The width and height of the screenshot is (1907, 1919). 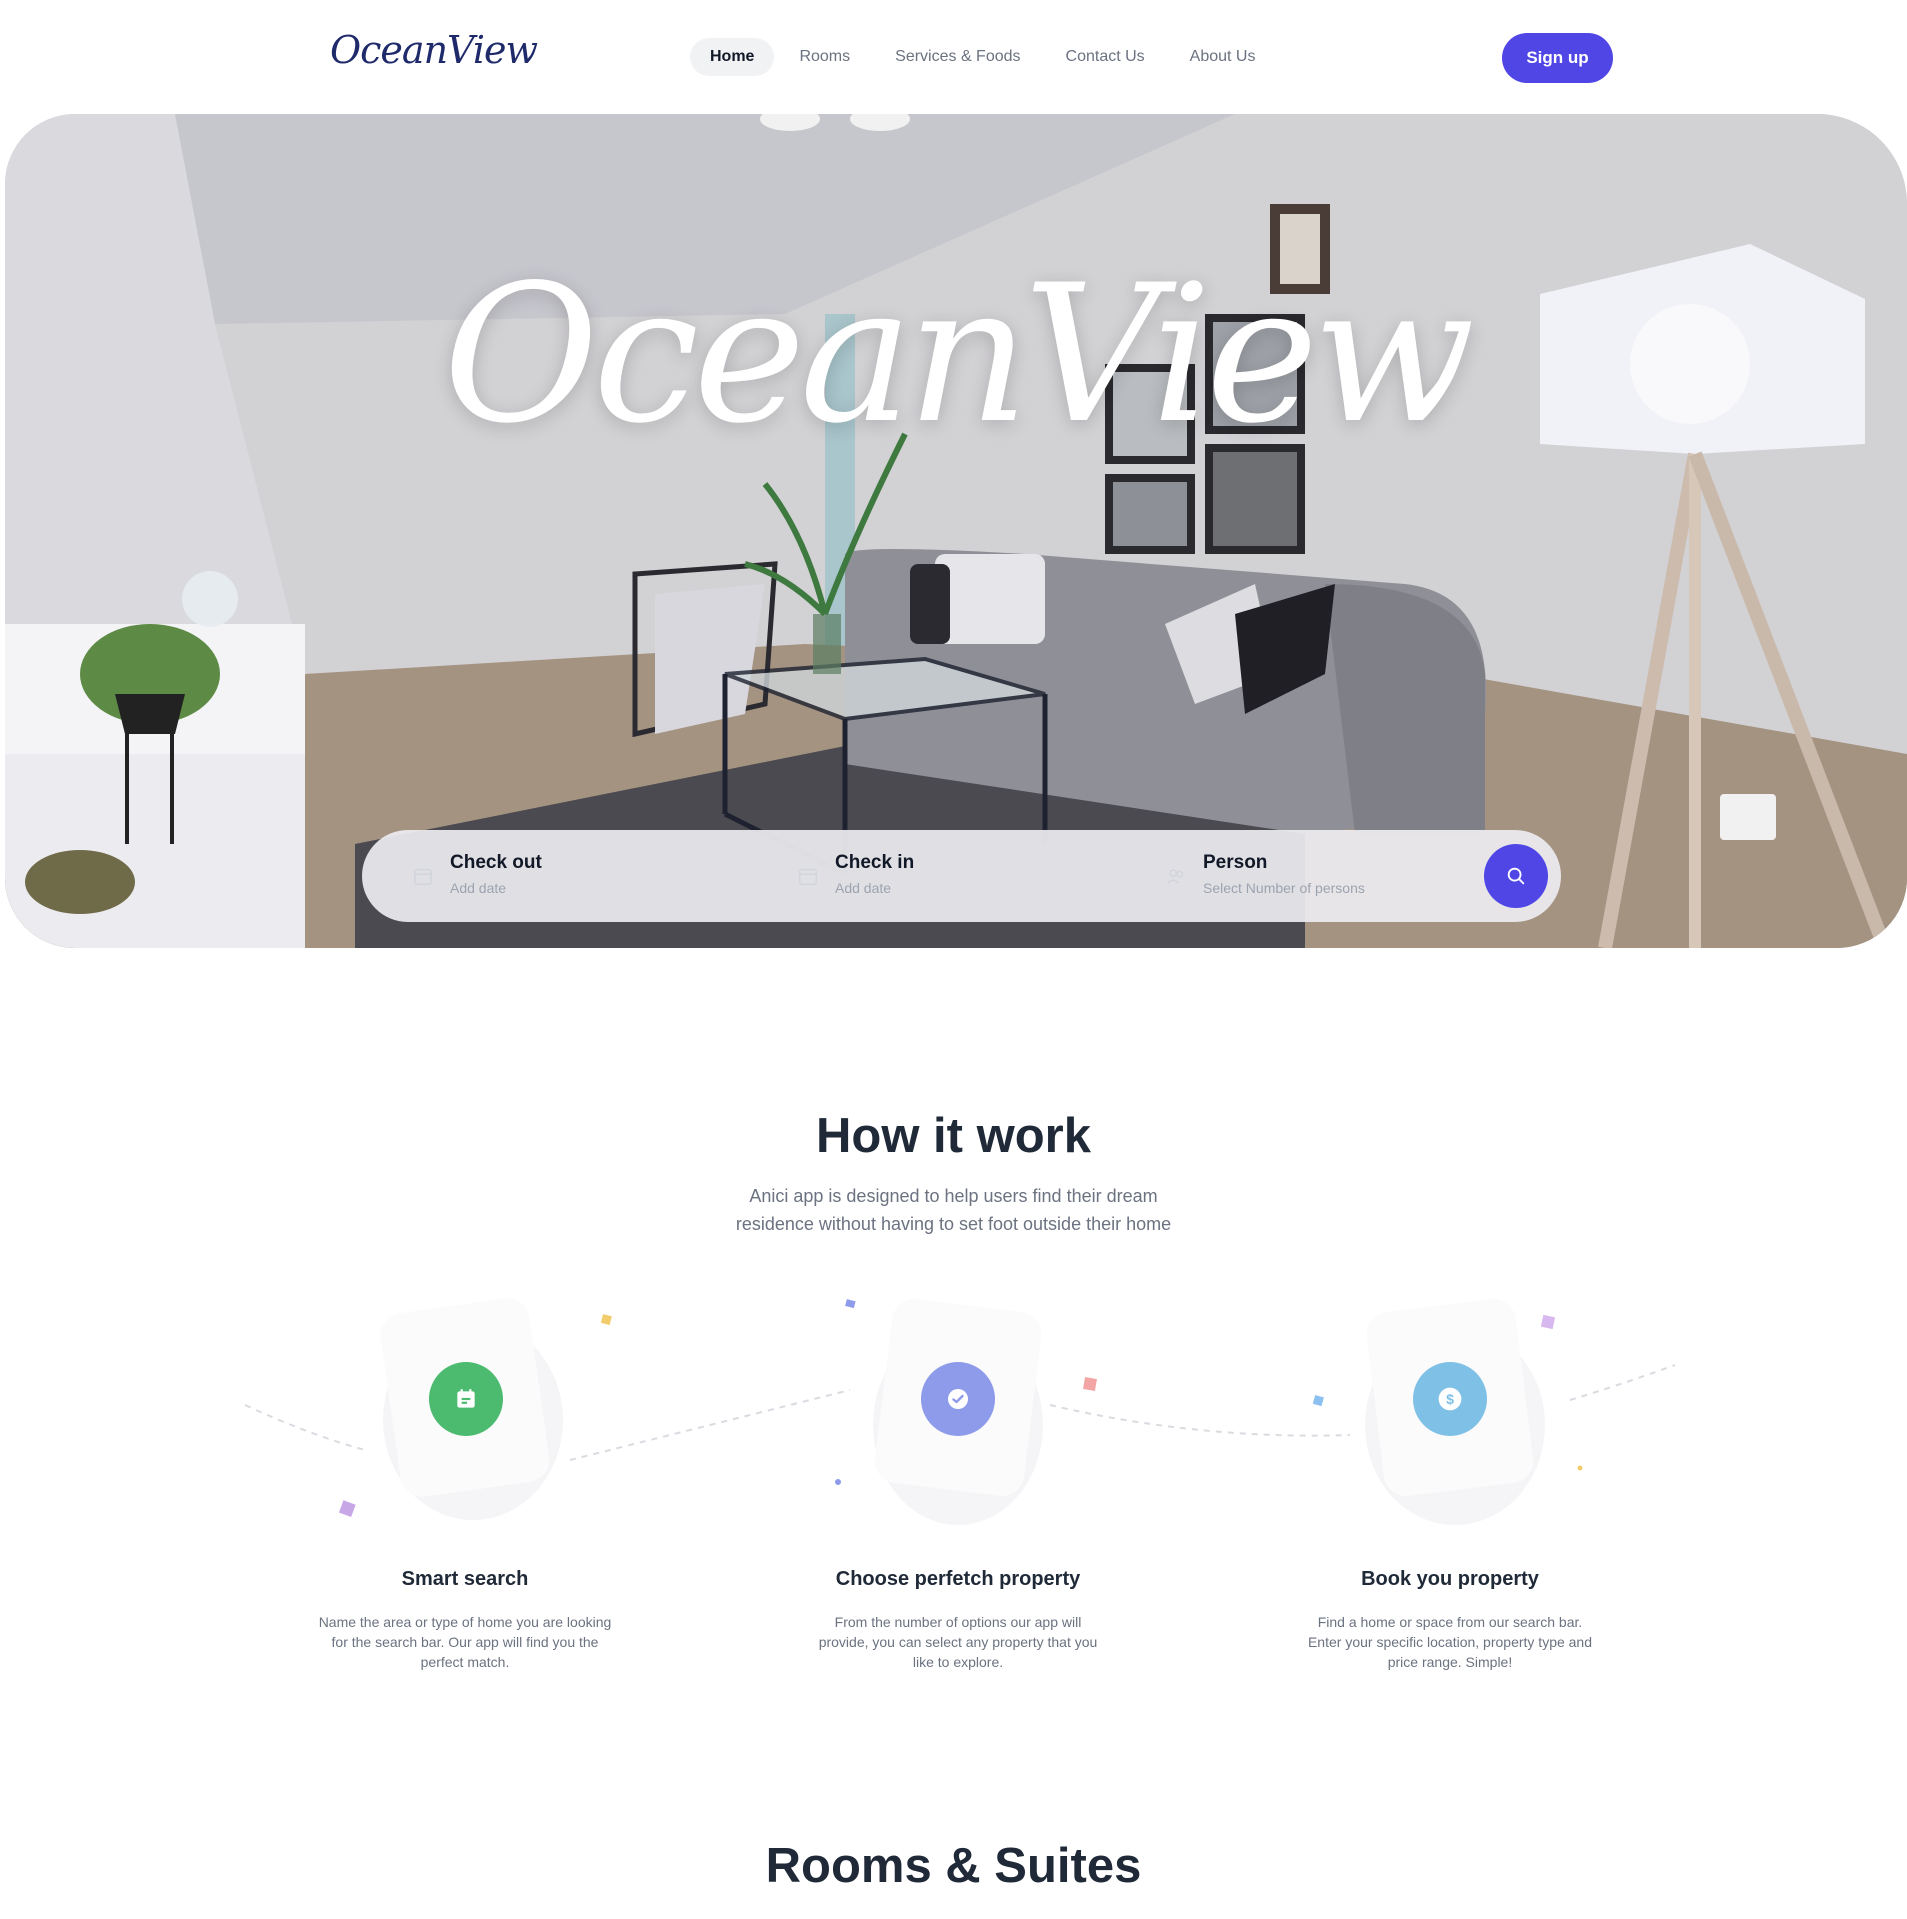 I want to click on check-in-label: Check in, so click(x=875, y=862).